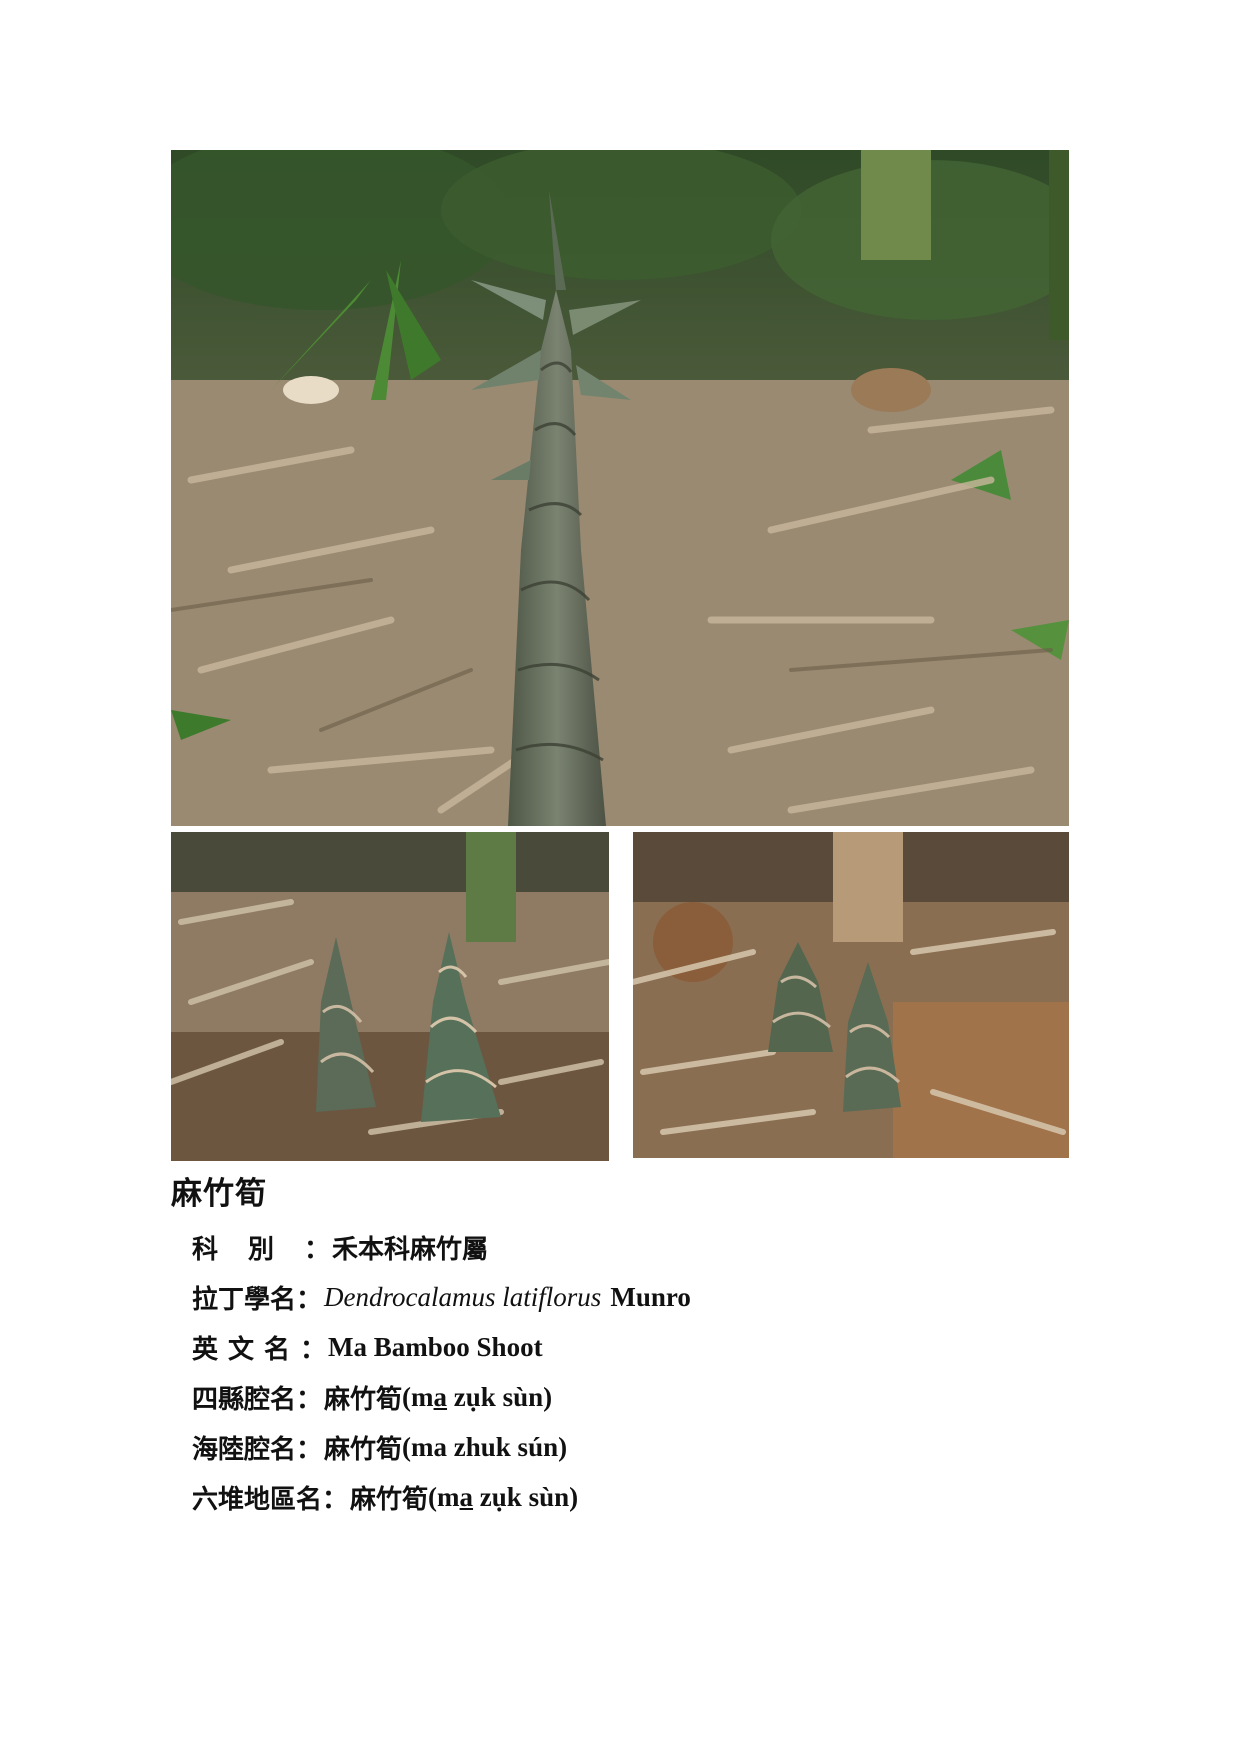 The image size is (1241, 1755). What do you see at coordinates (309, 1299) in the screenshot?
I see `latin-name-colon: ：` at bounding box center [309, 1299].